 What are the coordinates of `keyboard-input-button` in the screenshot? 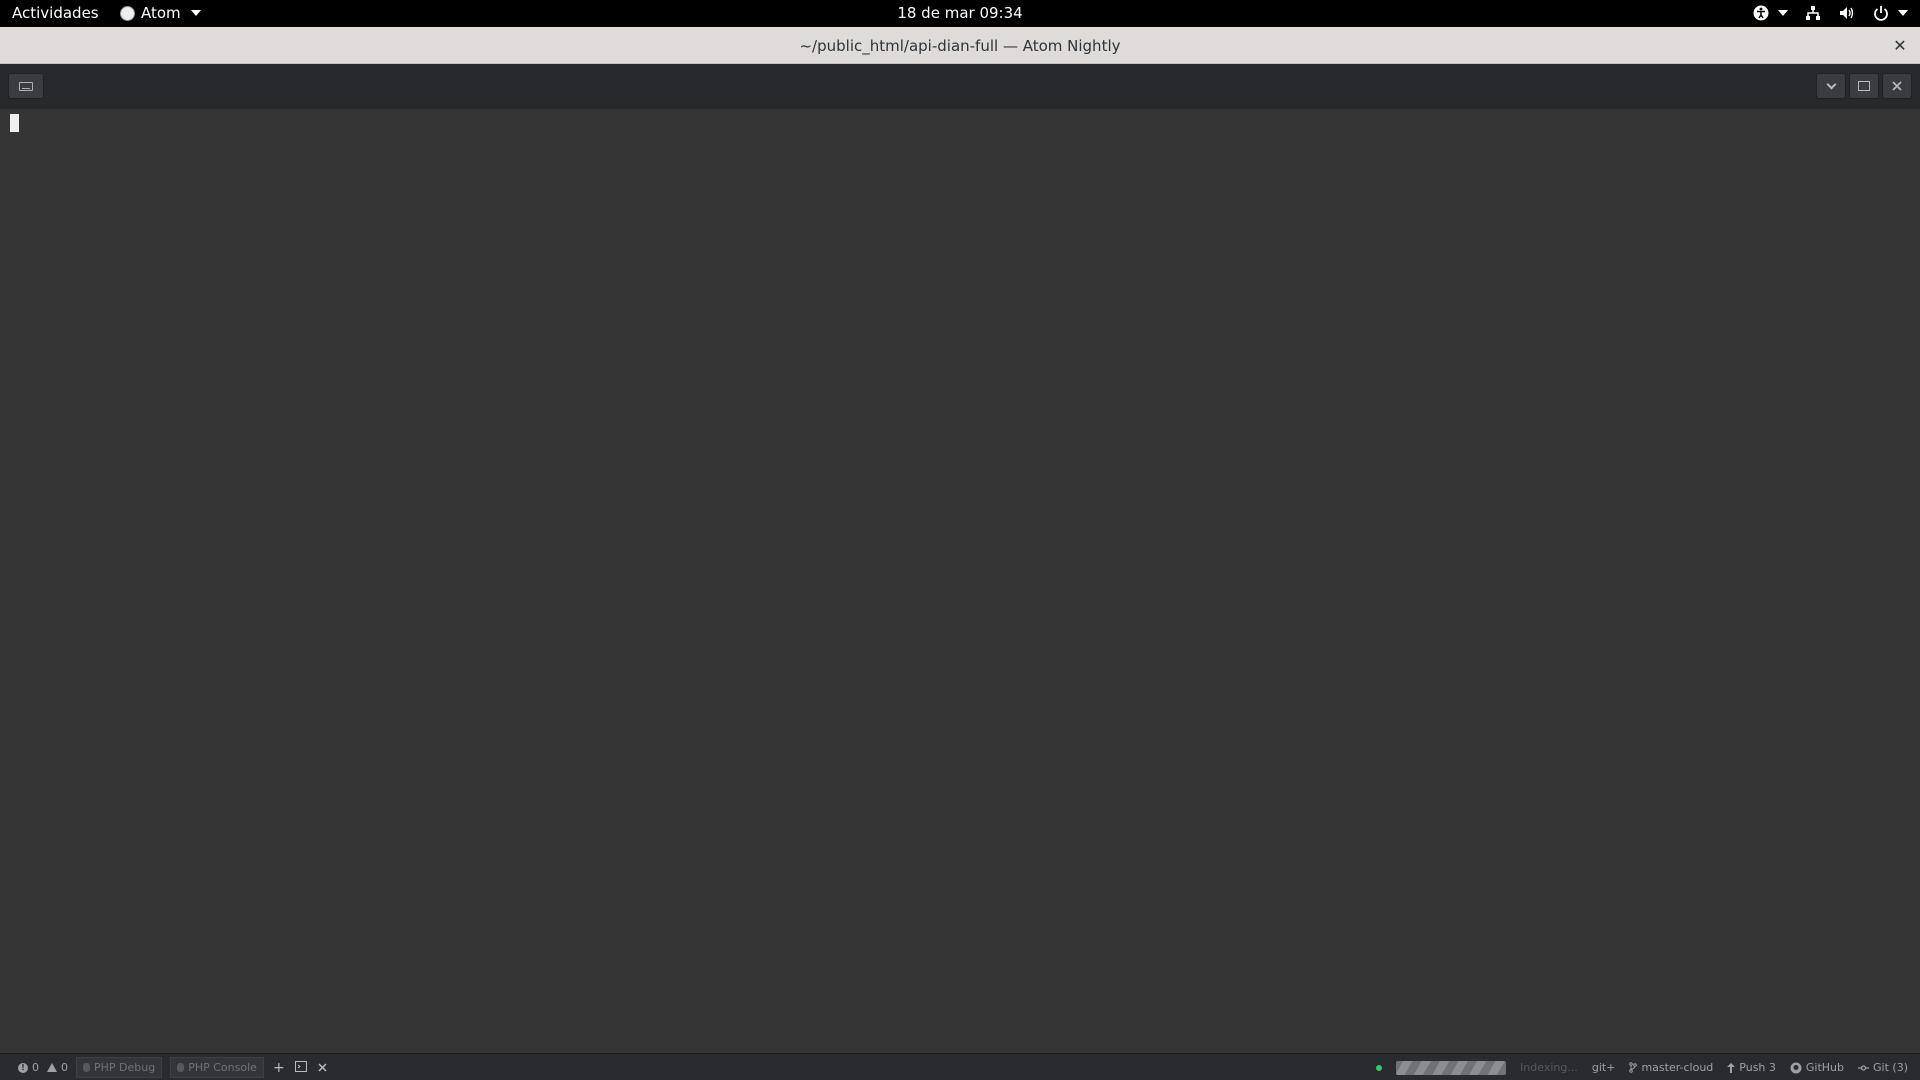 It's located at (26, 86).